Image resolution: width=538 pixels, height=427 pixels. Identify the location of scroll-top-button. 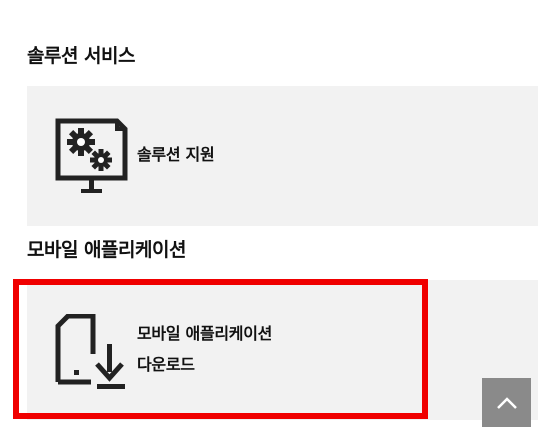
(506, 402).